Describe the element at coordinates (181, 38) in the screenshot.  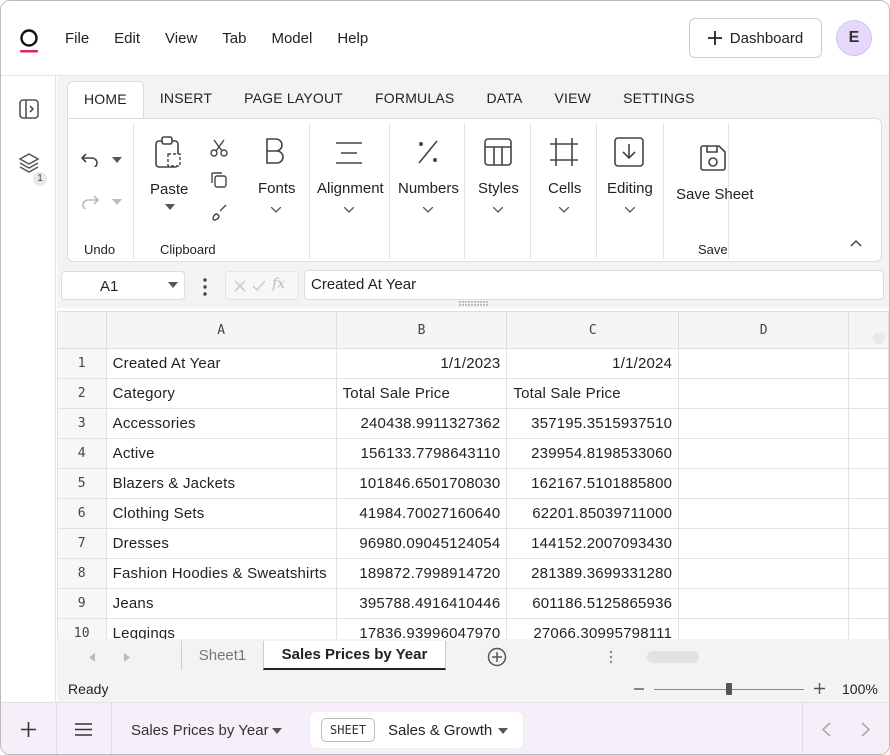
I see `menu-view: View` at that location.